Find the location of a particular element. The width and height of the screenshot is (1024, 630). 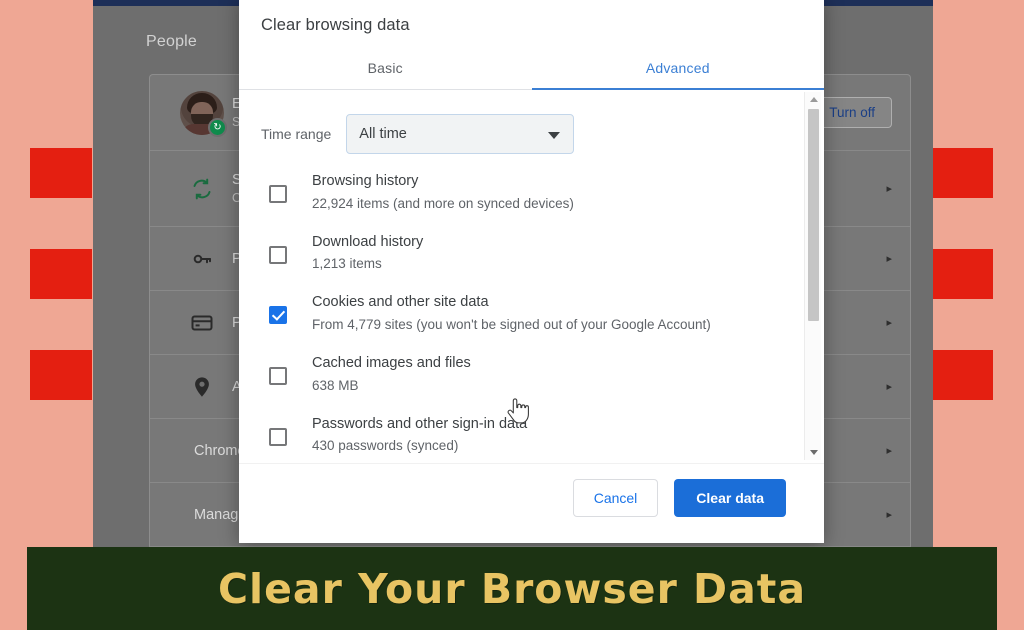

credit-card-icon is located at coordinates (202, 323).